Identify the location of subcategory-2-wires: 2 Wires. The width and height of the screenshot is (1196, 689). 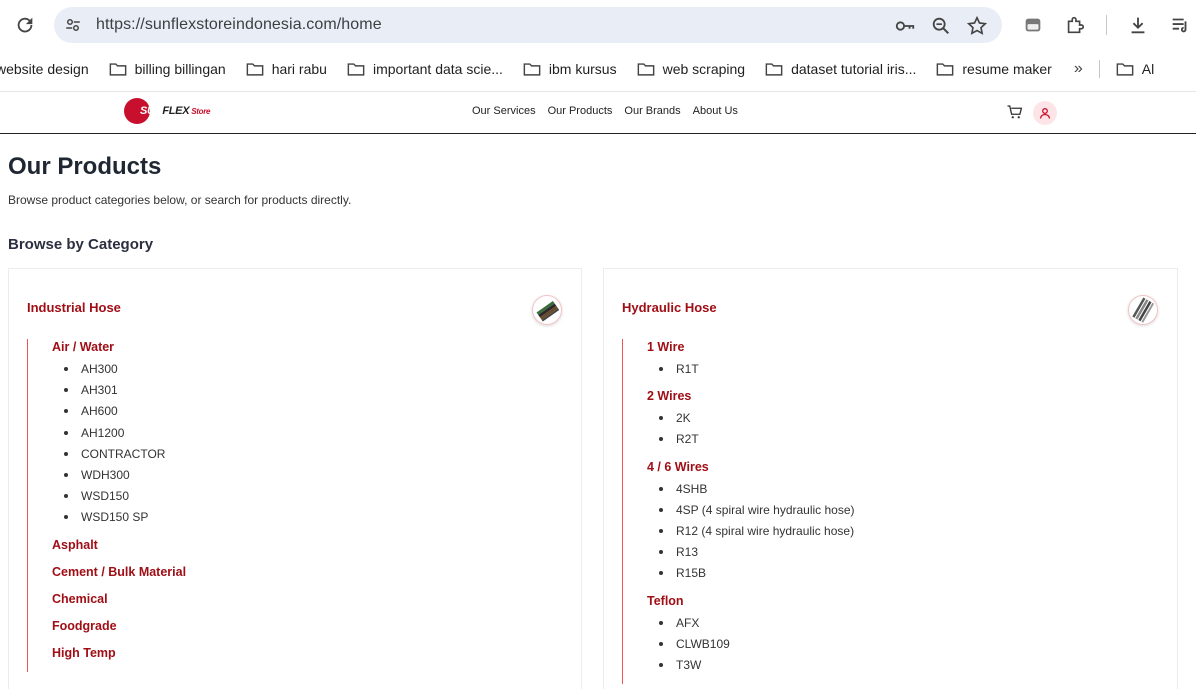
(897, 399).